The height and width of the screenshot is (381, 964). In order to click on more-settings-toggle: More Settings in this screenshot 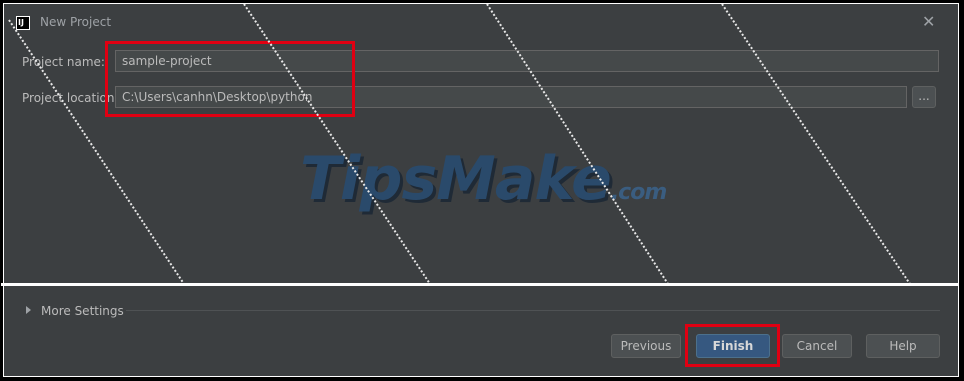, I will do `click(75, 311)`.